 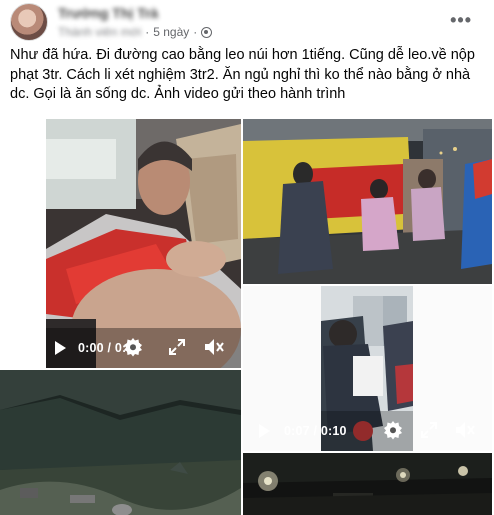 I want to click on audience-label: Thành viên mới, so click(x=100, y=32).